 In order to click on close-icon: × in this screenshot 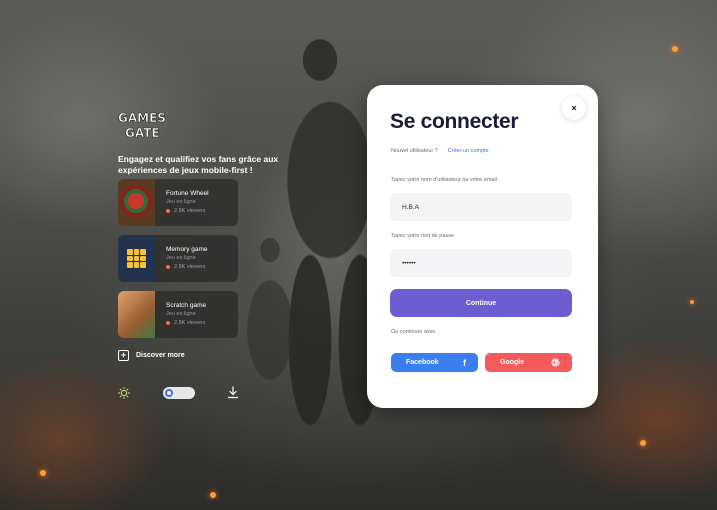, I will do `click(574, 108)`.